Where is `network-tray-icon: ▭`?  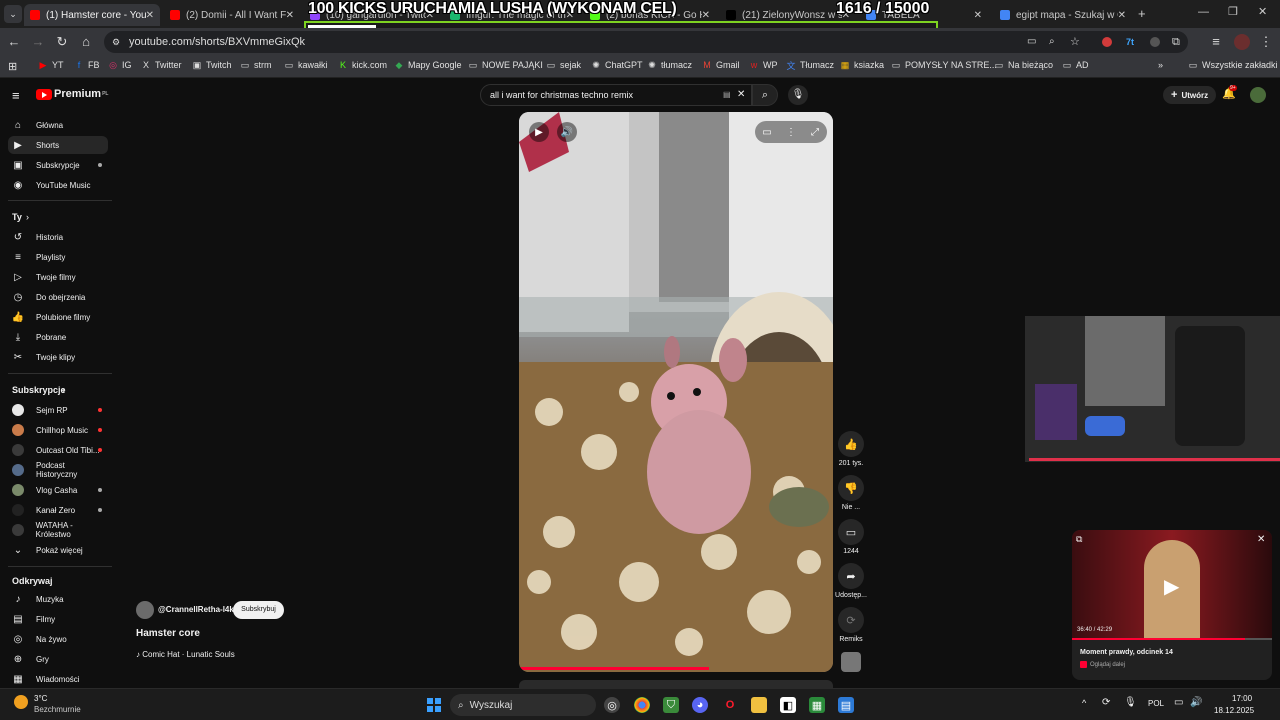 network-tray-icon: ▭ is located at coordinates (1178, 702).